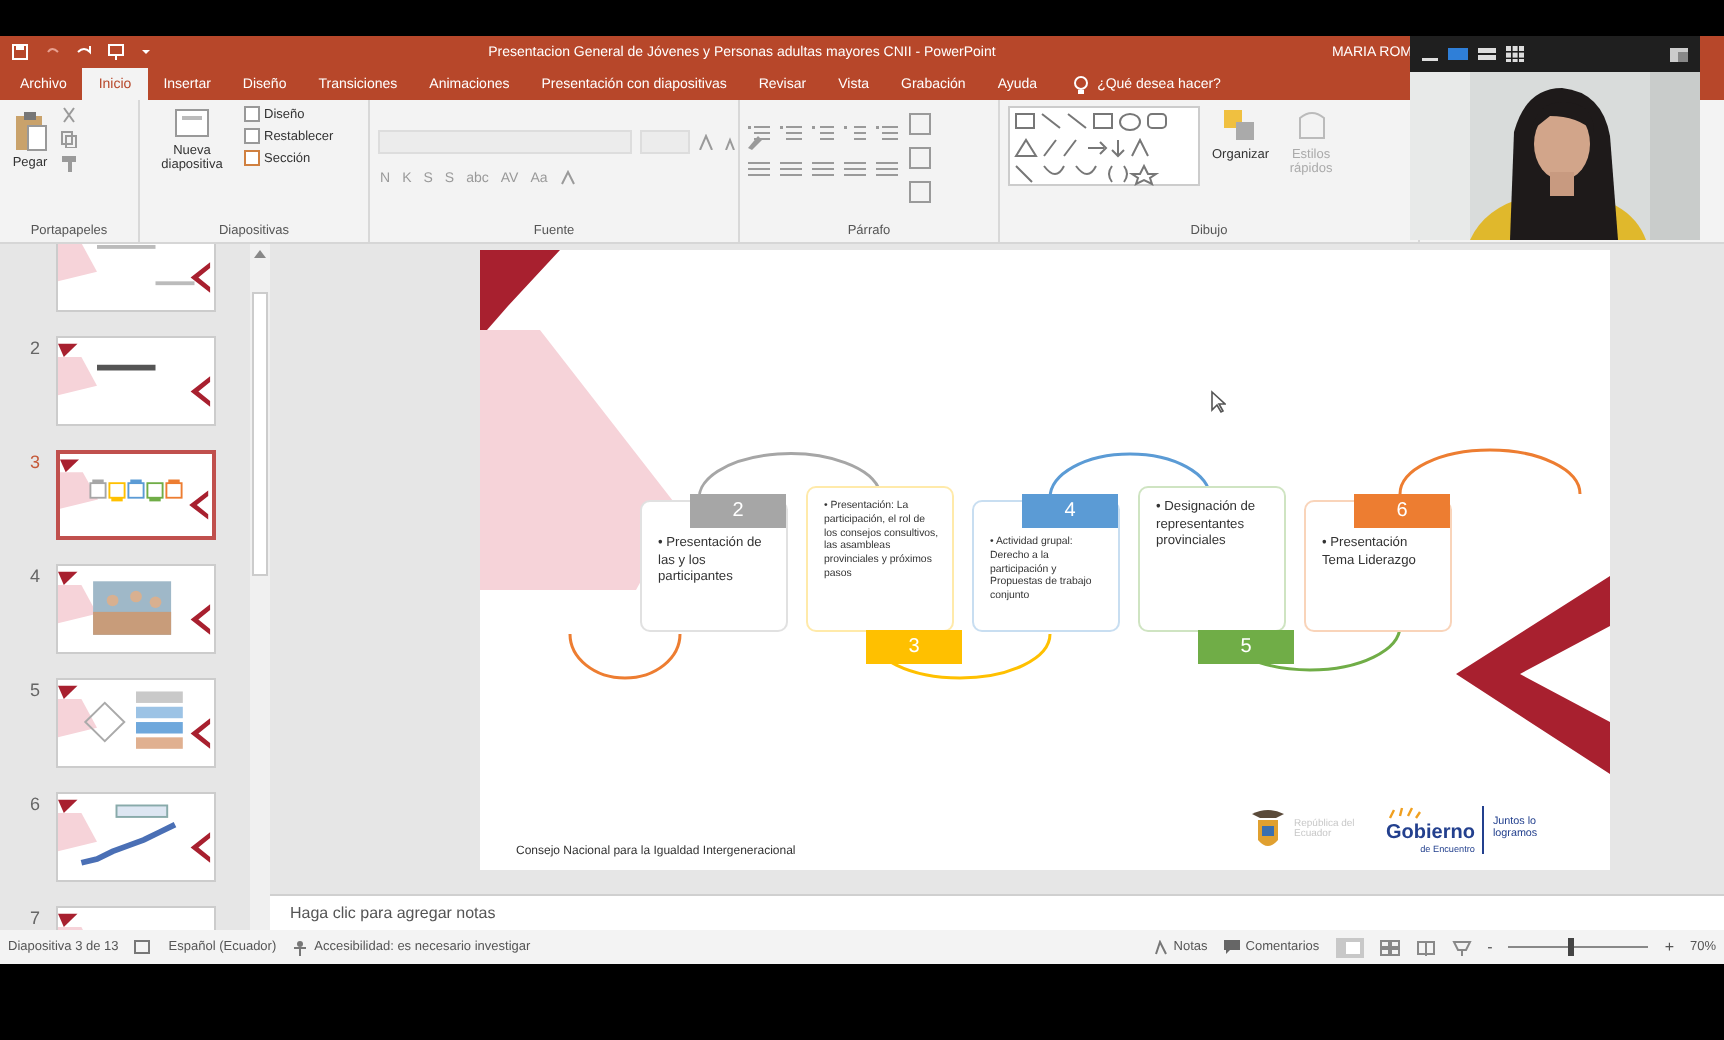 The width and height of the screenshot is (1724, 1040). I want to click on spellcheck-icon, so click(143, 947).